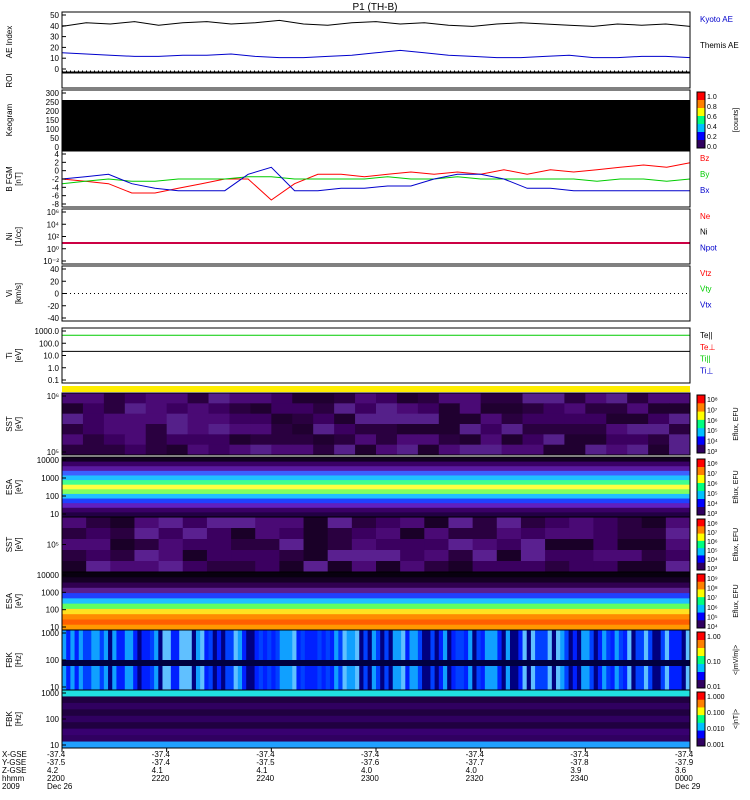 The image size is (750, 800). What do you see at coordinates (11, 786) in the screenshot?
I see `footer-row-label: 2009` at bounding box center [11, 786].